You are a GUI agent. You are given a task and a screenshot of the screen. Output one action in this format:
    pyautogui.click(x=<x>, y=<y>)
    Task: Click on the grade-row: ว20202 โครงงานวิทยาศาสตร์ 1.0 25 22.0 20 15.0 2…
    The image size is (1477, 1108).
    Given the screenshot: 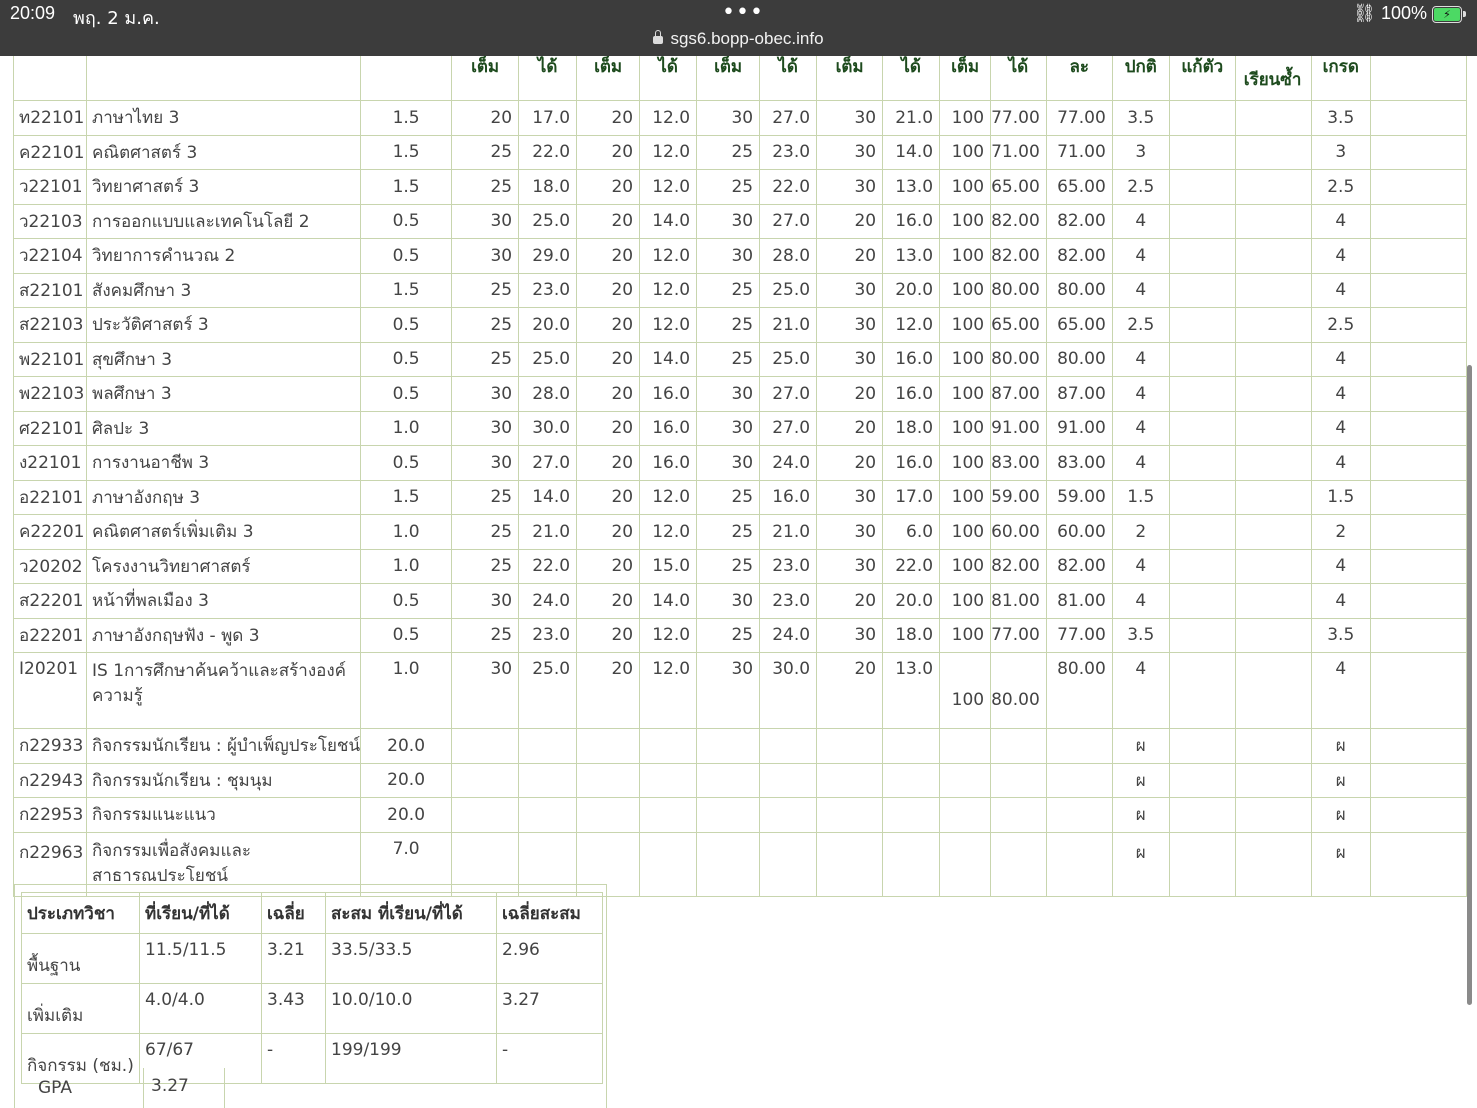 What is the action you would take?
    pyautogui.click(x=740, y=566)
    